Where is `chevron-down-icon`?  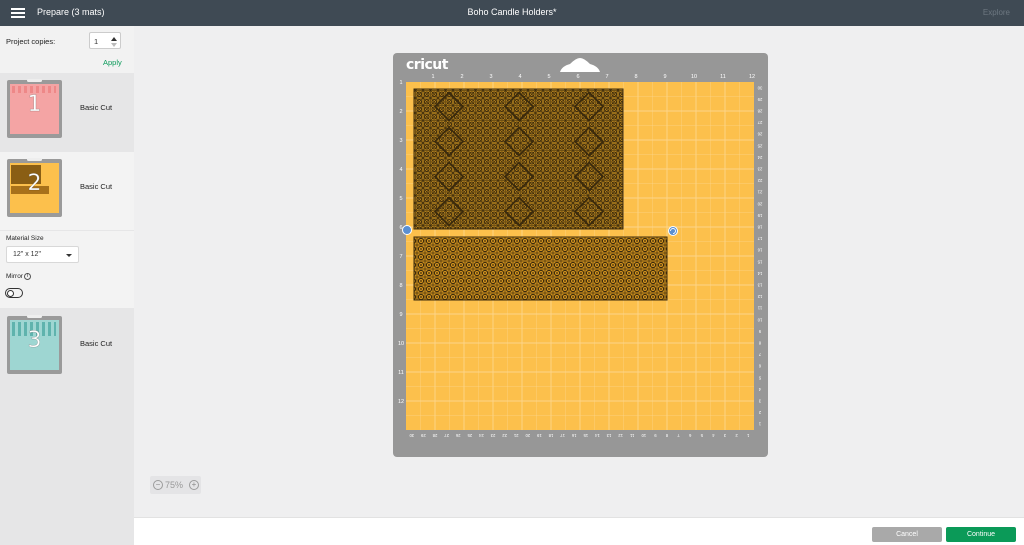 chevron-down-icon is located at coordinates (69, 255).